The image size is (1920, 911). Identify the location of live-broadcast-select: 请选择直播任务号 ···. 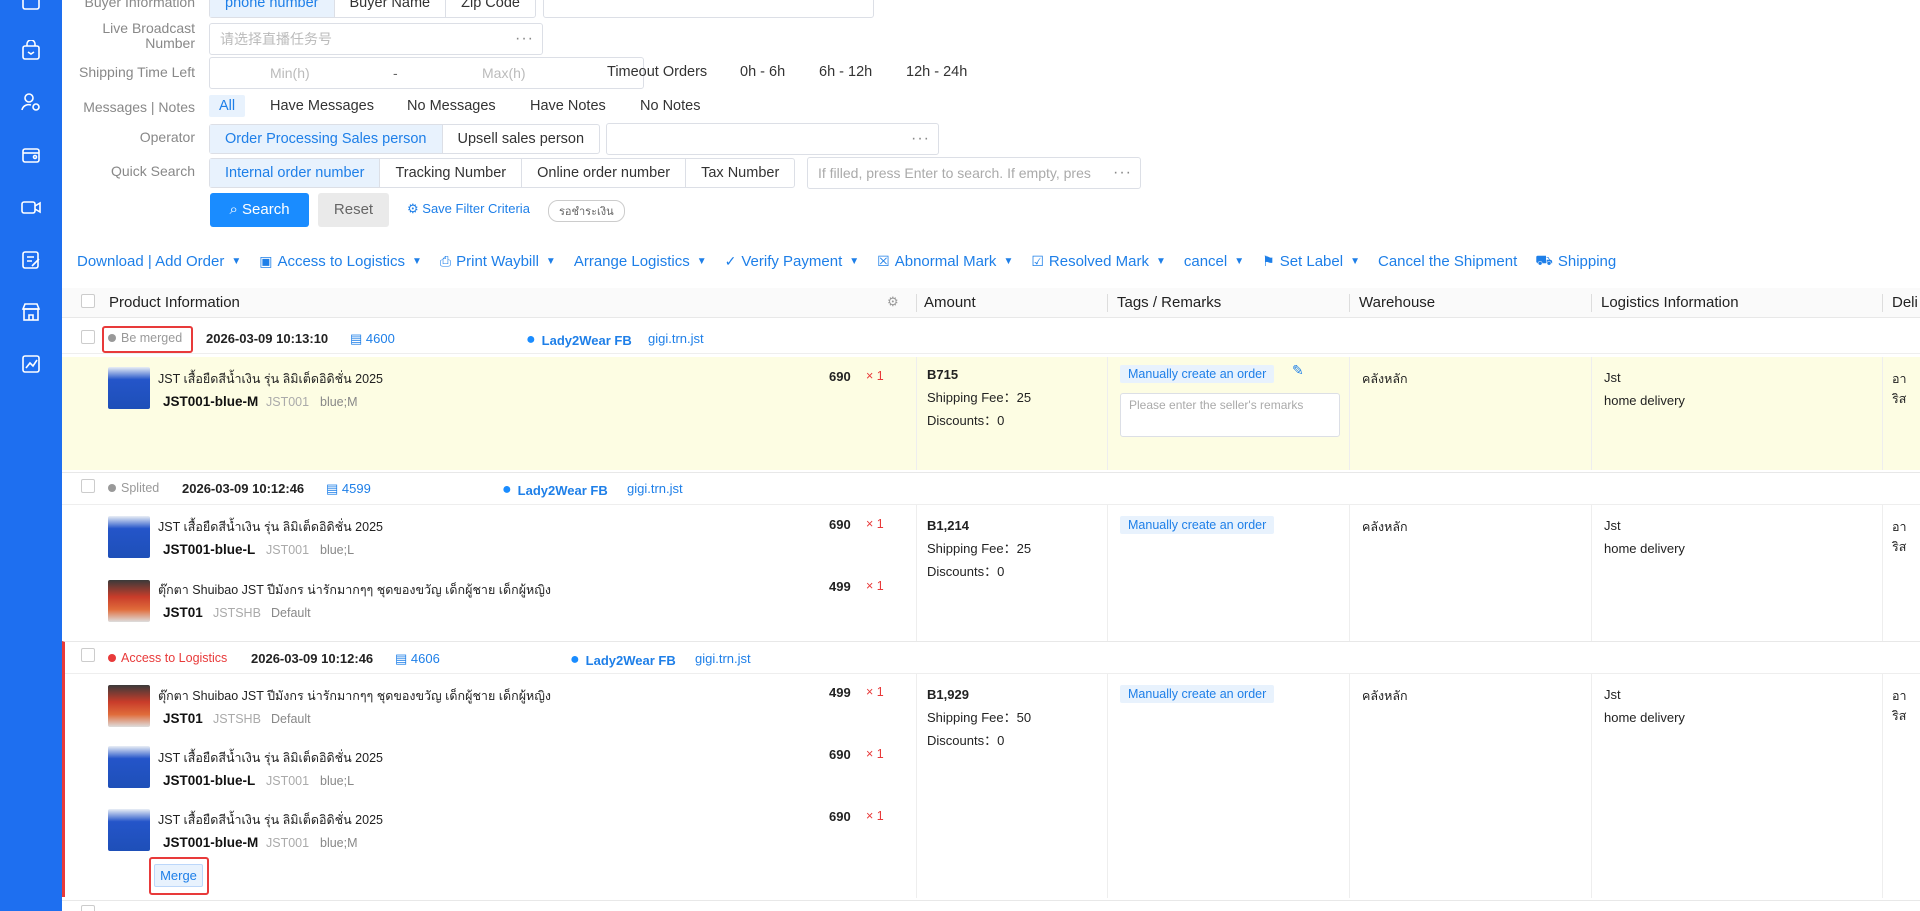
(376, 39).